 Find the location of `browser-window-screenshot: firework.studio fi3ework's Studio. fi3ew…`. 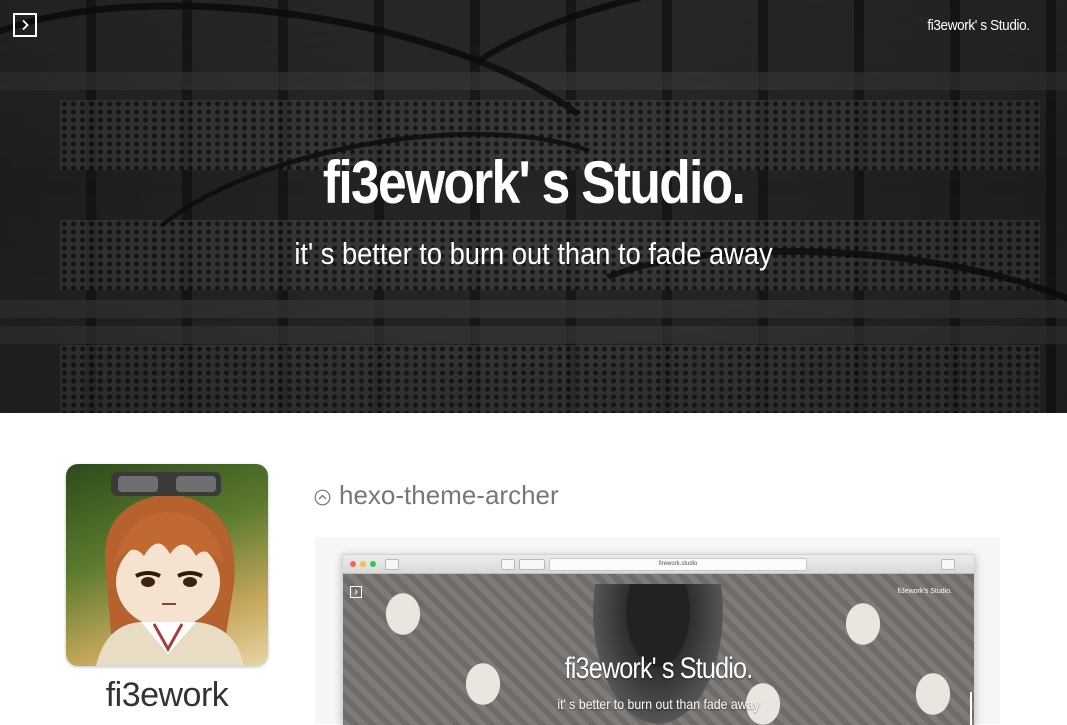

browser-window-screenshot: firework.studio fi3ework's Studio. fi3ew… is located at coordinates (658, 639).